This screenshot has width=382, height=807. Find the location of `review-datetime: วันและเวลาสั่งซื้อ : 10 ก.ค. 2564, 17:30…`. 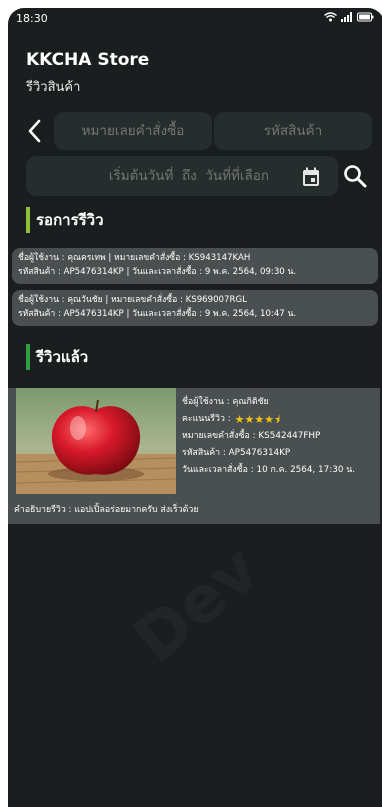

review-datetime: วันและเวลาสั่งซื้อ : 10 ก.ค. 2564, 17:30… is located at coordinates (269, 470).